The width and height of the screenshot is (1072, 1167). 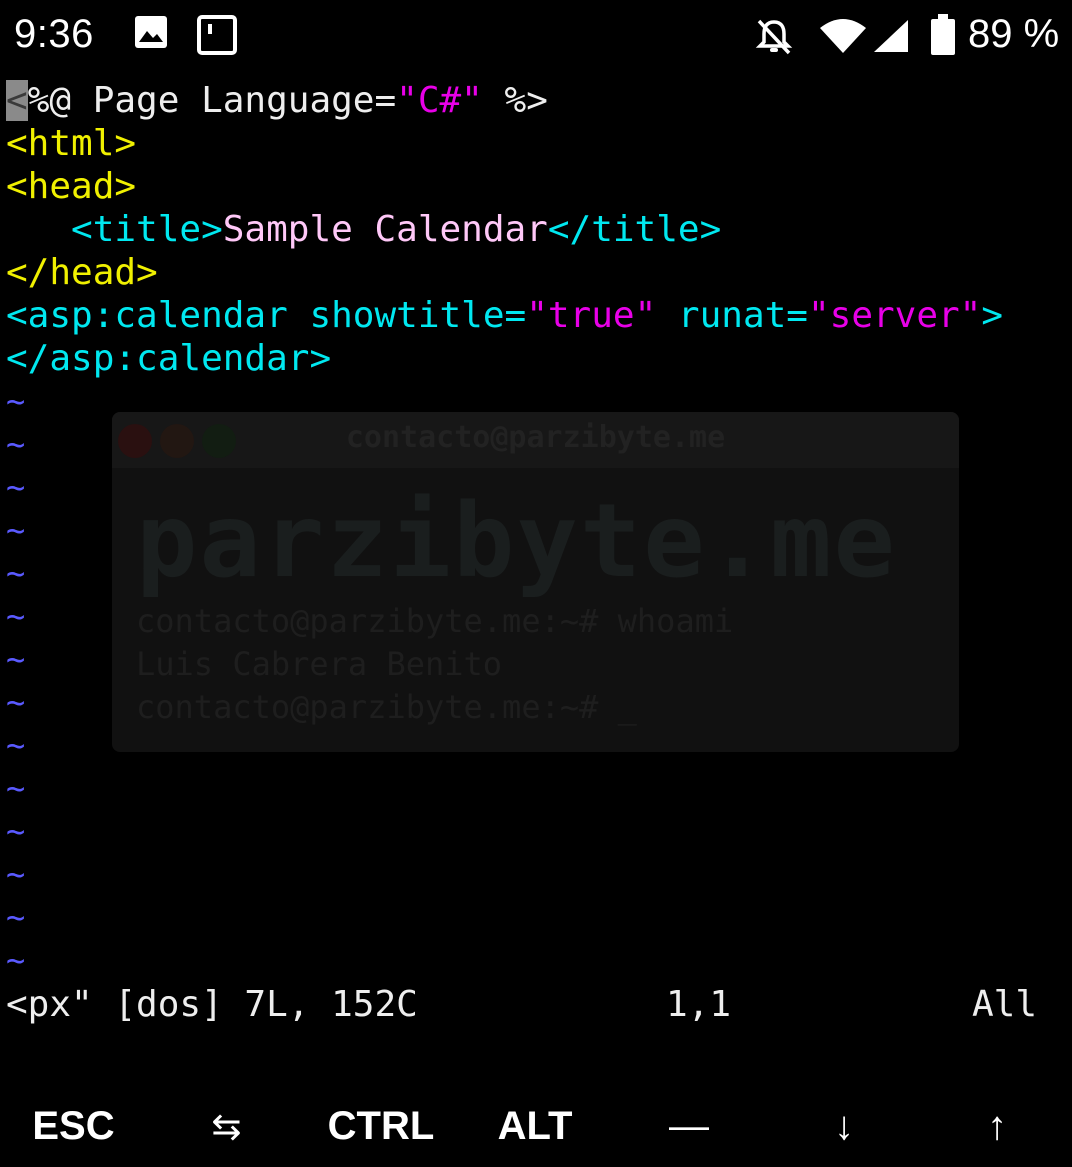 I want to click on cell-signal-icon, so click(x=891, y=38).